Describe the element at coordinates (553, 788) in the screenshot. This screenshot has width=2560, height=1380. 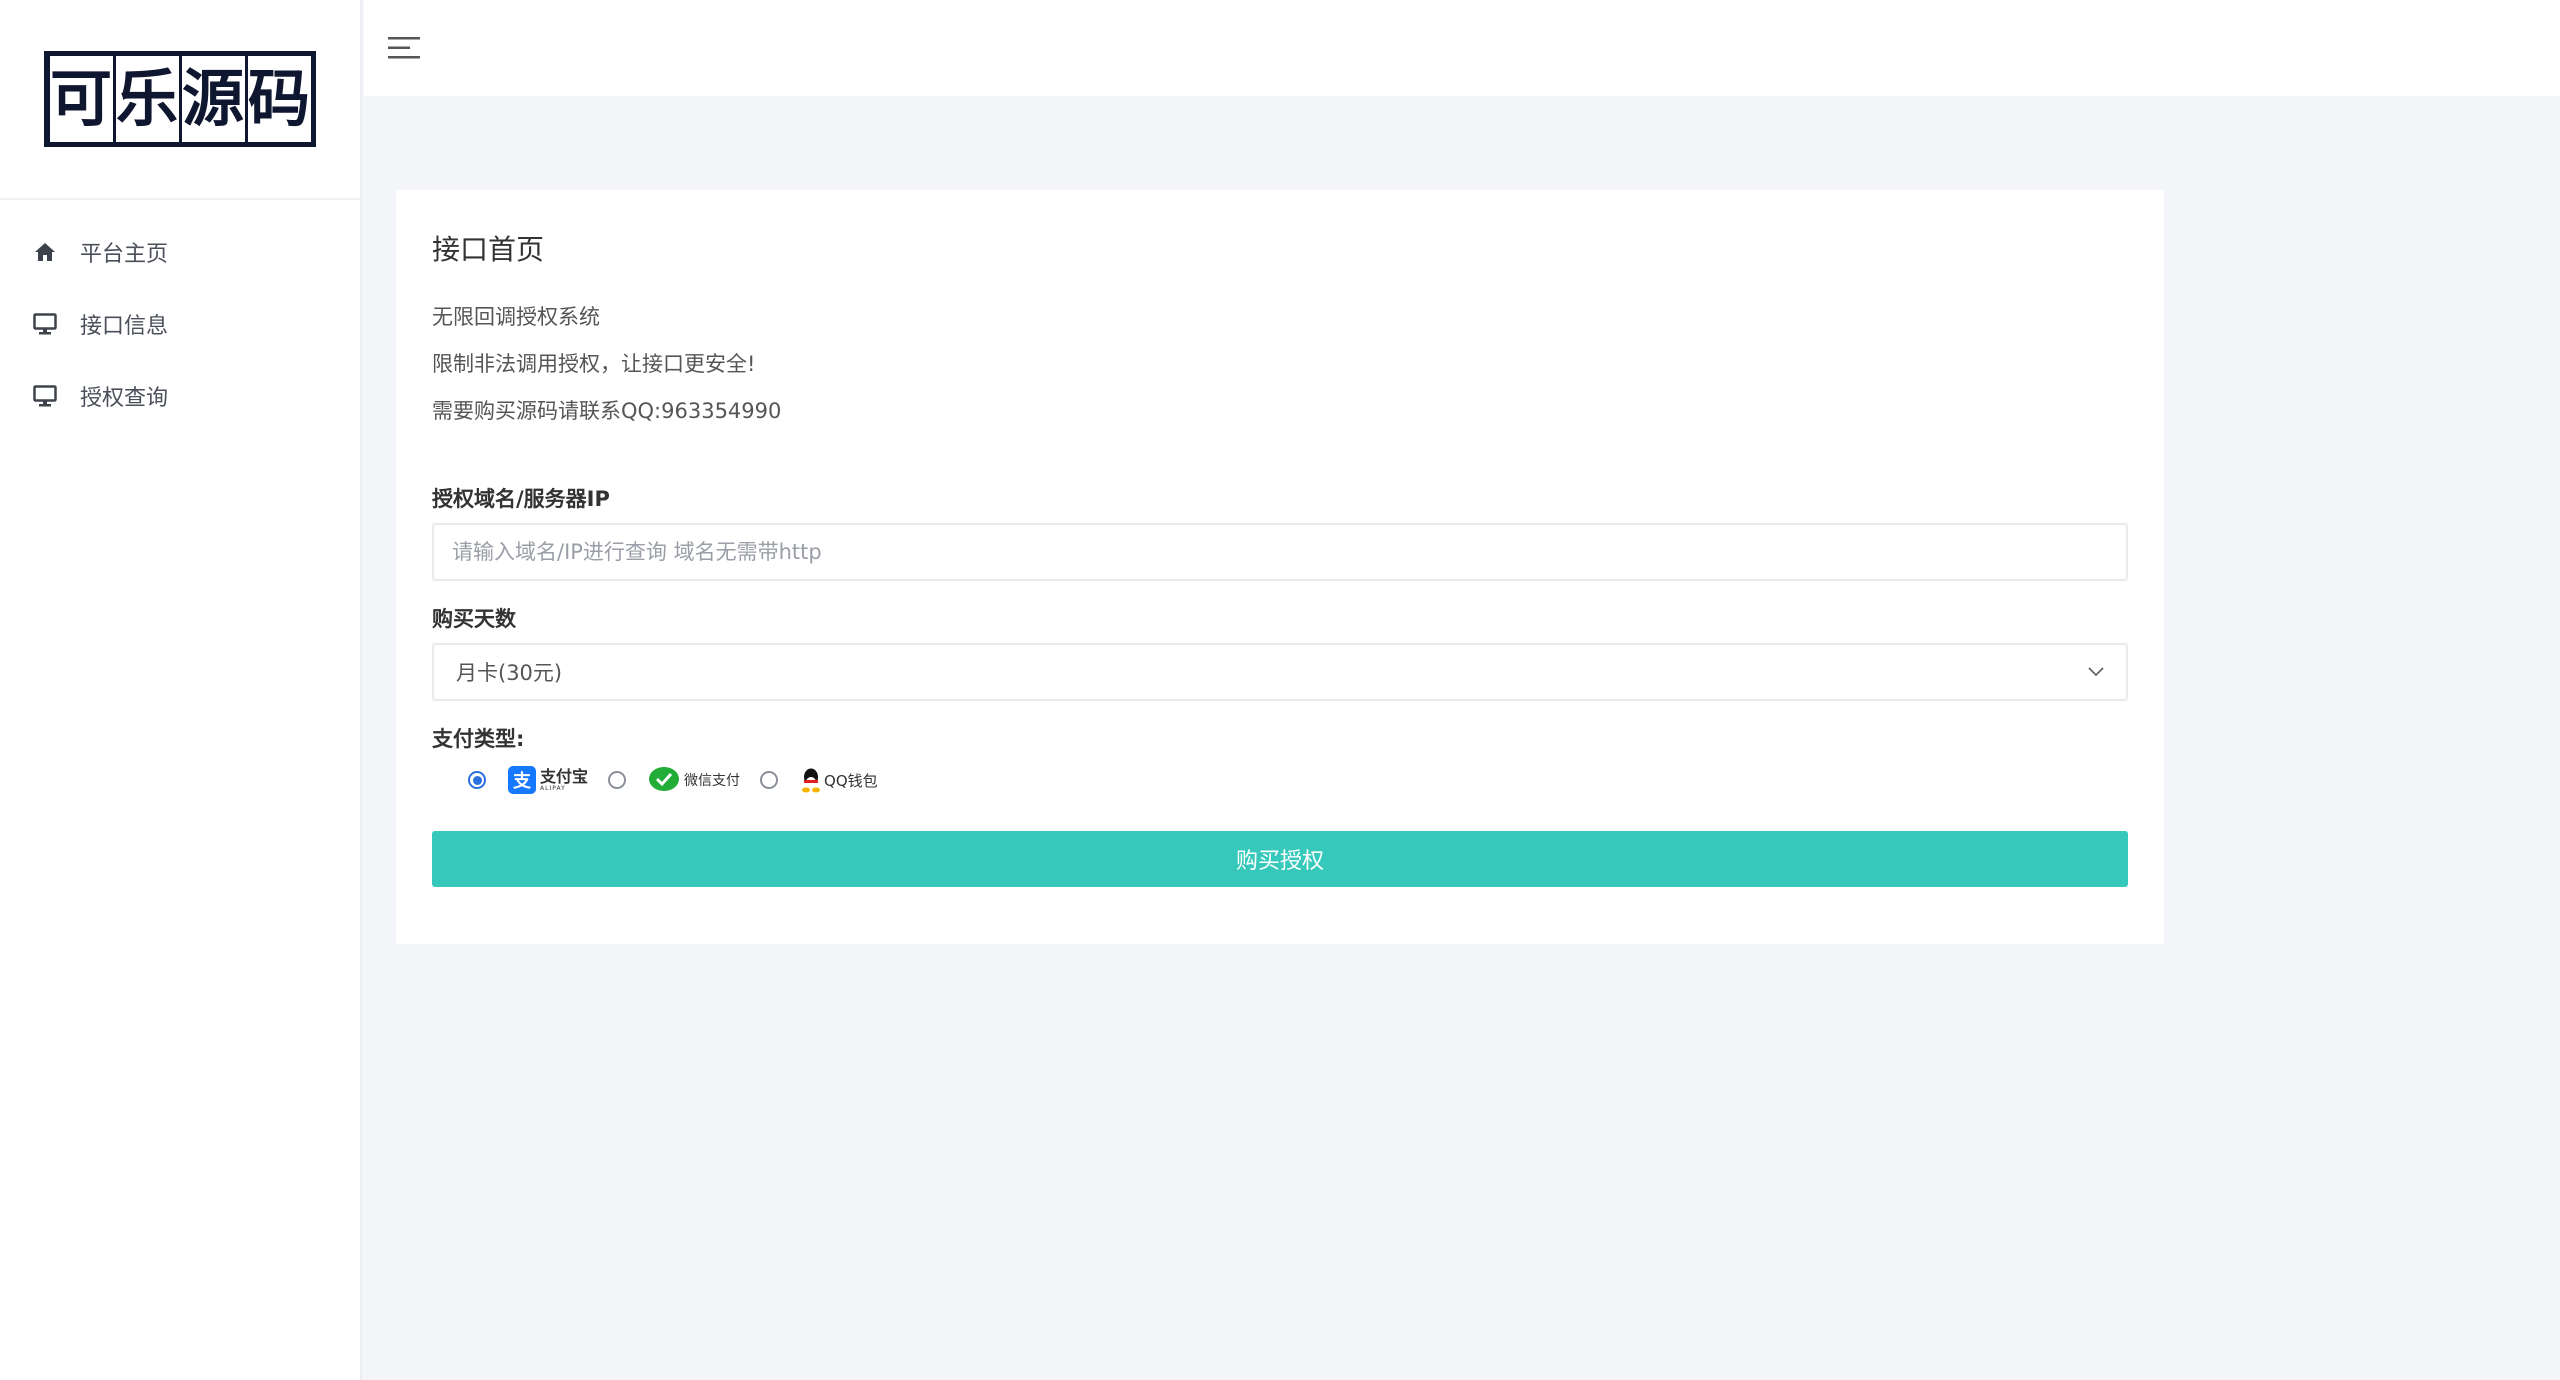
I see `pay-option-sublabel: ALIPAY` at that location.